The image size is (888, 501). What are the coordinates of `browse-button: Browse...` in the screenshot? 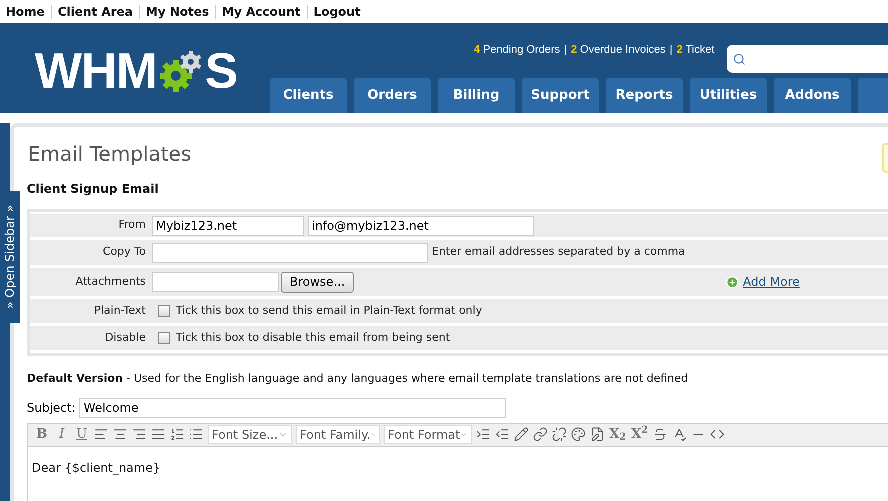 It's located at (317, 282).